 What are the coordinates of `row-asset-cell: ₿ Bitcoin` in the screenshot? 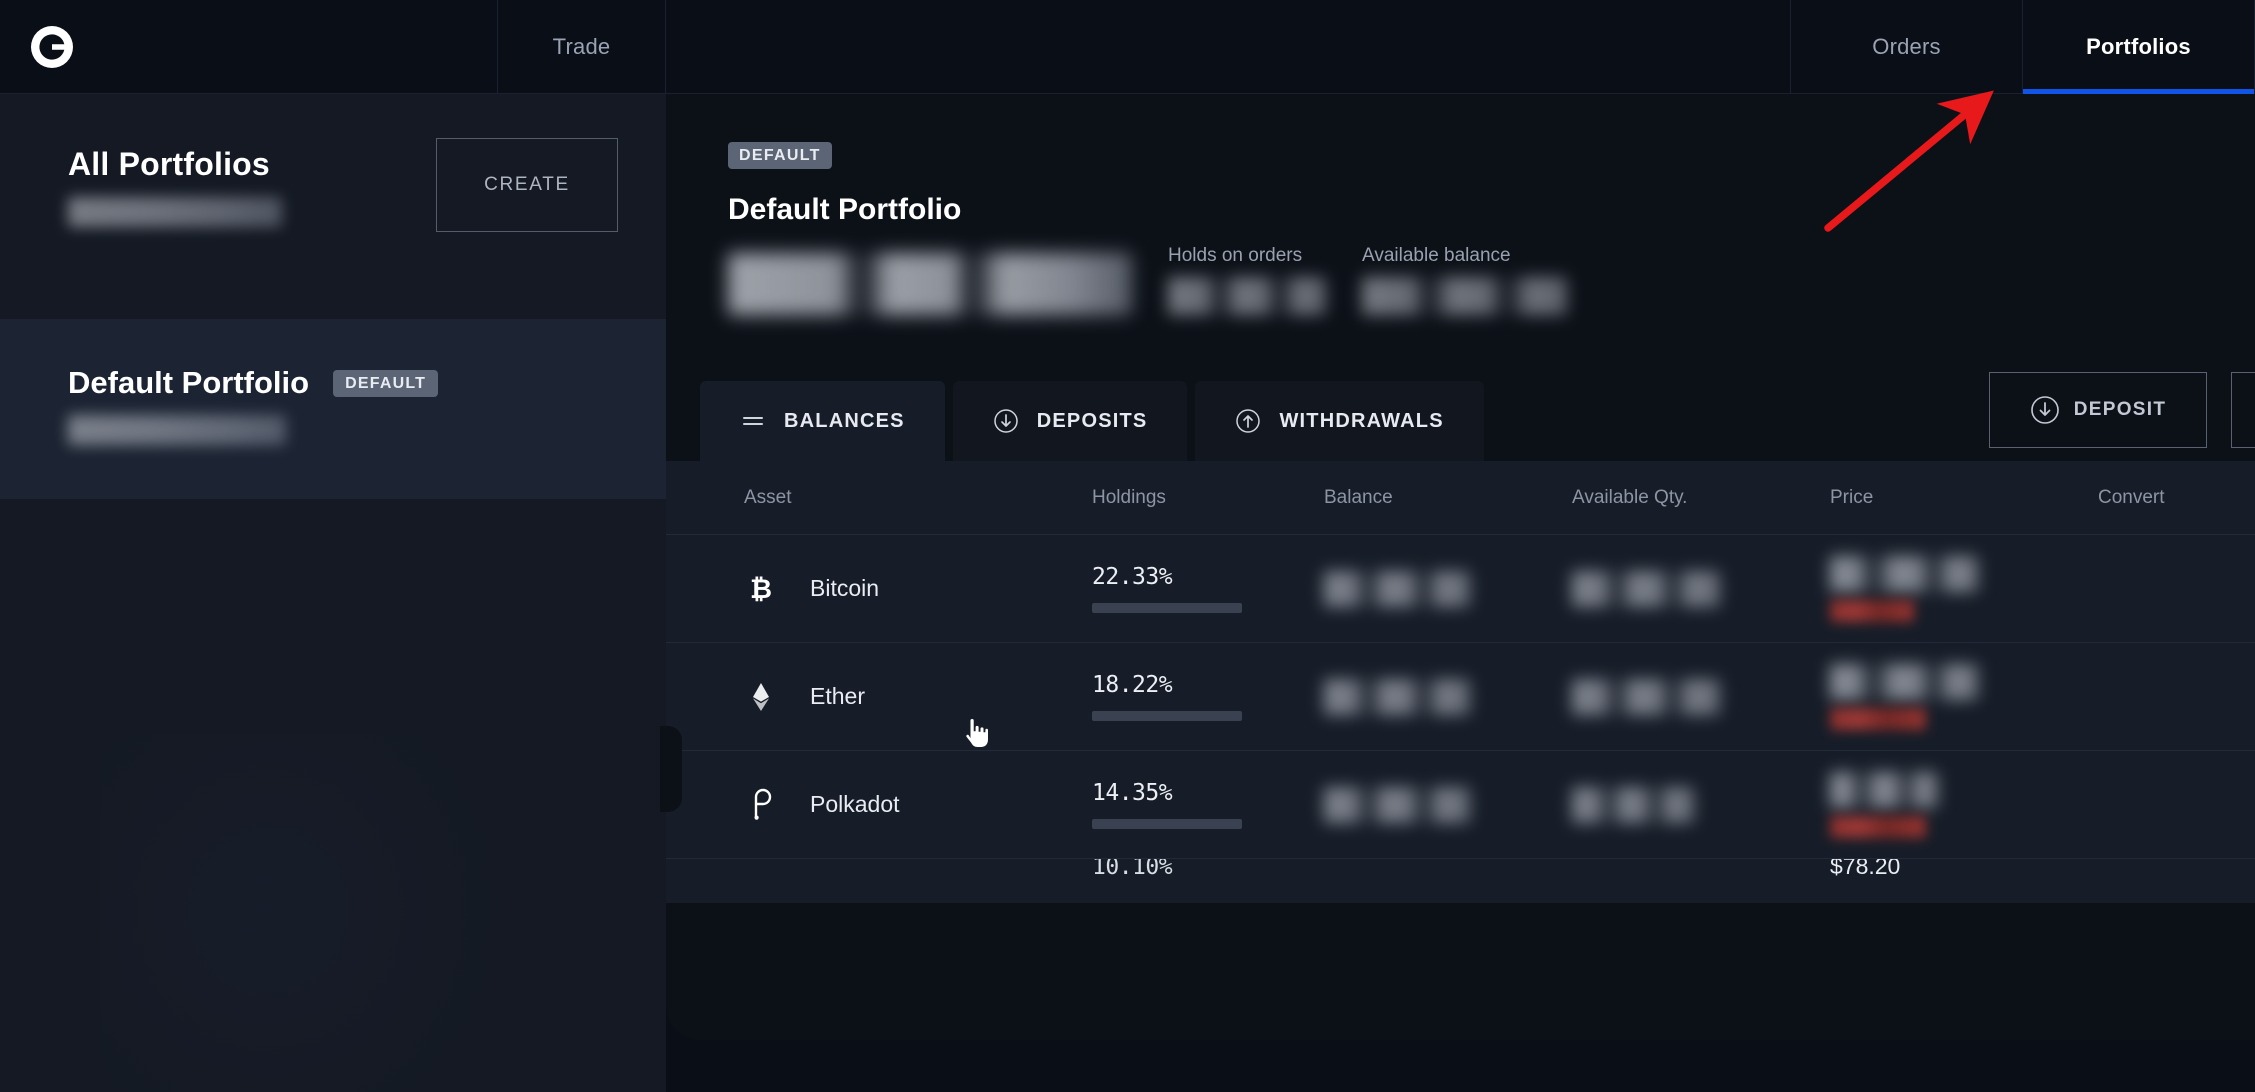 It's located at (896, 589).